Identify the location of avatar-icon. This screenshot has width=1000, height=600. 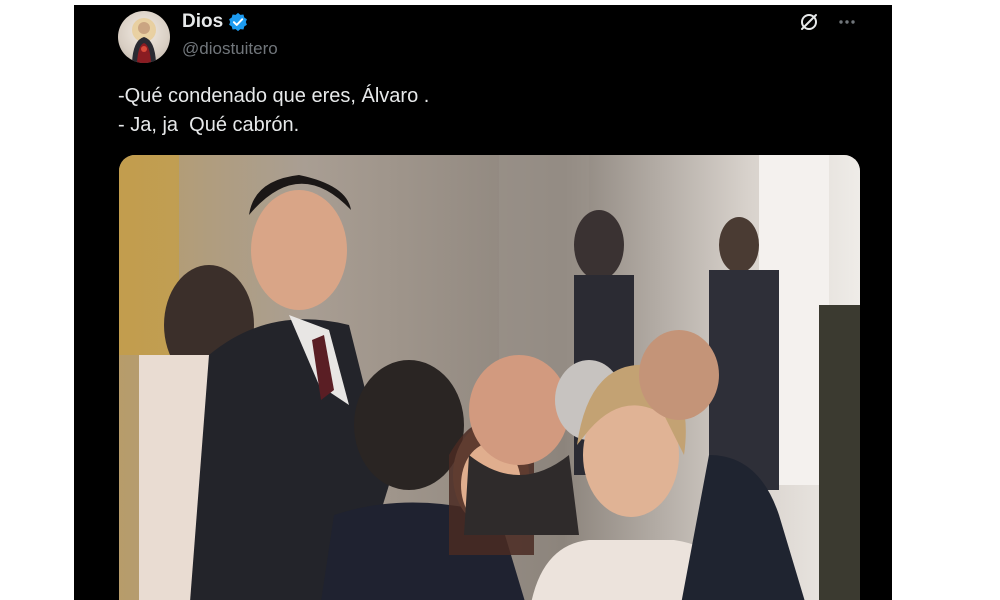
(144, 40).